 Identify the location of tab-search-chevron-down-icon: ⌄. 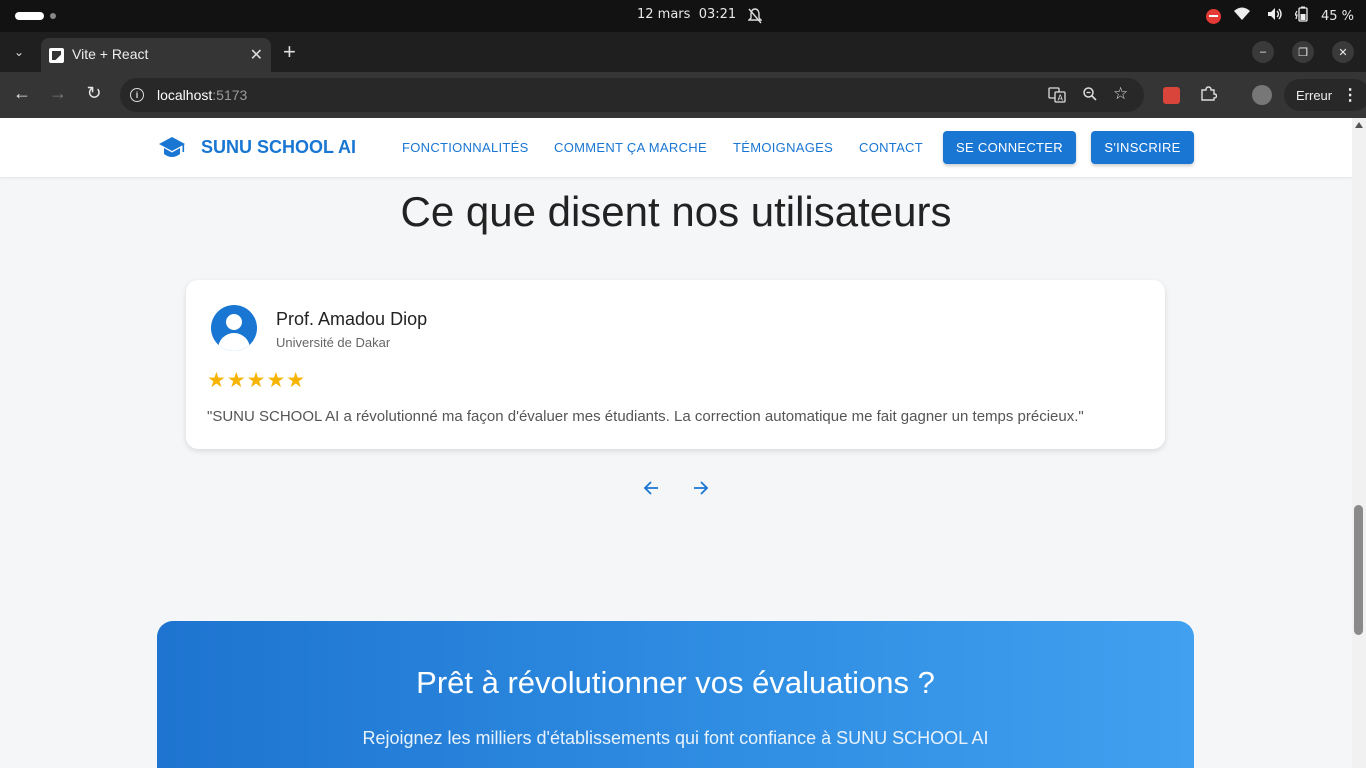
(19, 52).